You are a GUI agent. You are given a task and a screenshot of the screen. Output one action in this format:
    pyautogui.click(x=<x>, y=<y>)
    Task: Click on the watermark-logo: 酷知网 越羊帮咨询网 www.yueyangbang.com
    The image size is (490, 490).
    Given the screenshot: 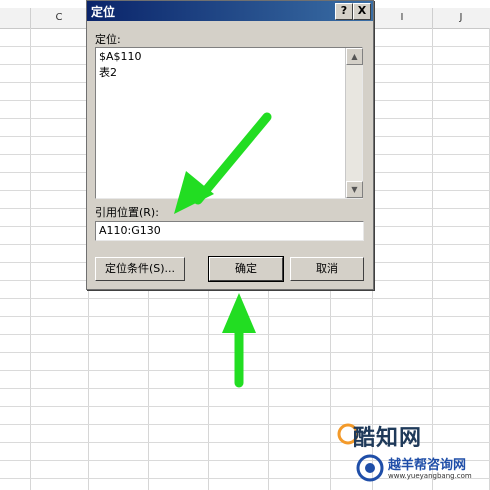 What is the action you would take?
    pyautogui.click(x=404, y=451)
    